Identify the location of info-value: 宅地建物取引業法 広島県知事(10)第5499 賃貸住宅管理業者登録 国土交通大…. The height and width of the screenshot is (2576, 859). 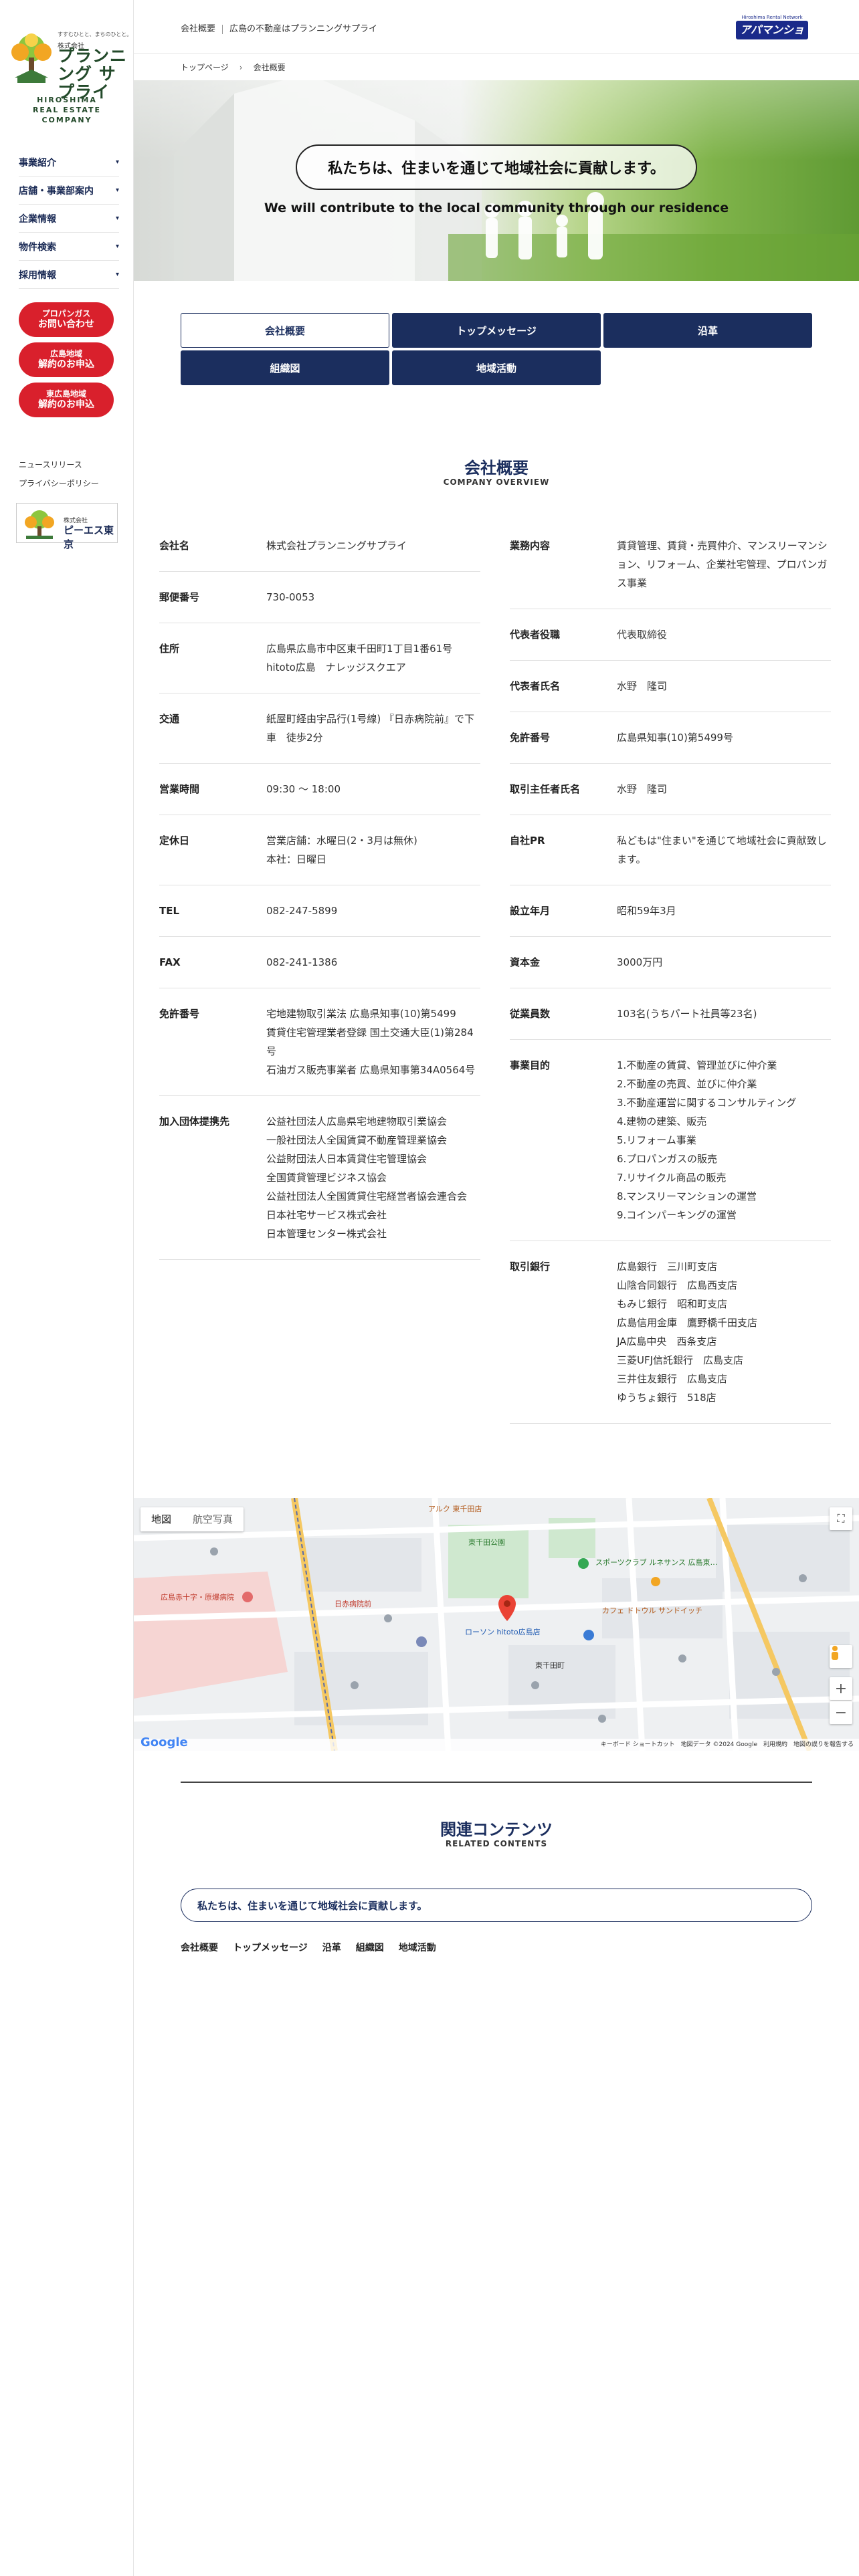
(371, 1042).